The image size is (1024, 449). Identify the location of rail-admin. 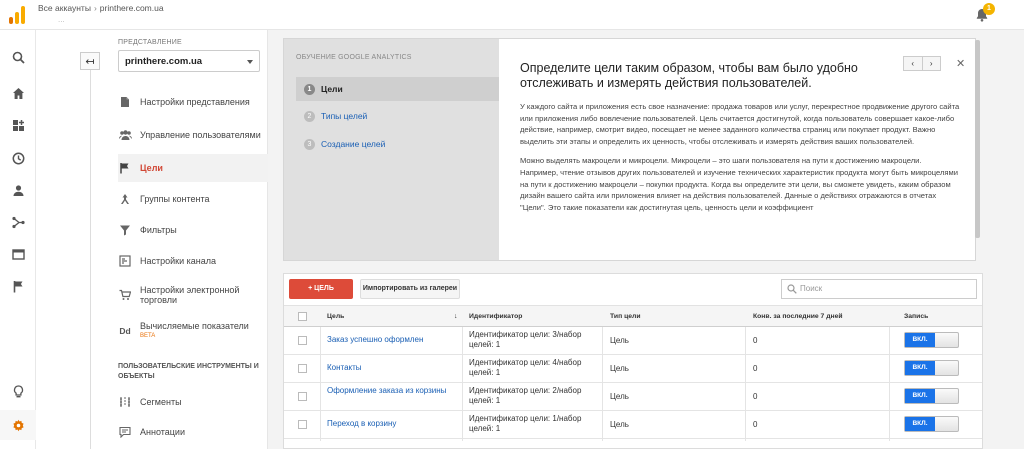
(18, 425).